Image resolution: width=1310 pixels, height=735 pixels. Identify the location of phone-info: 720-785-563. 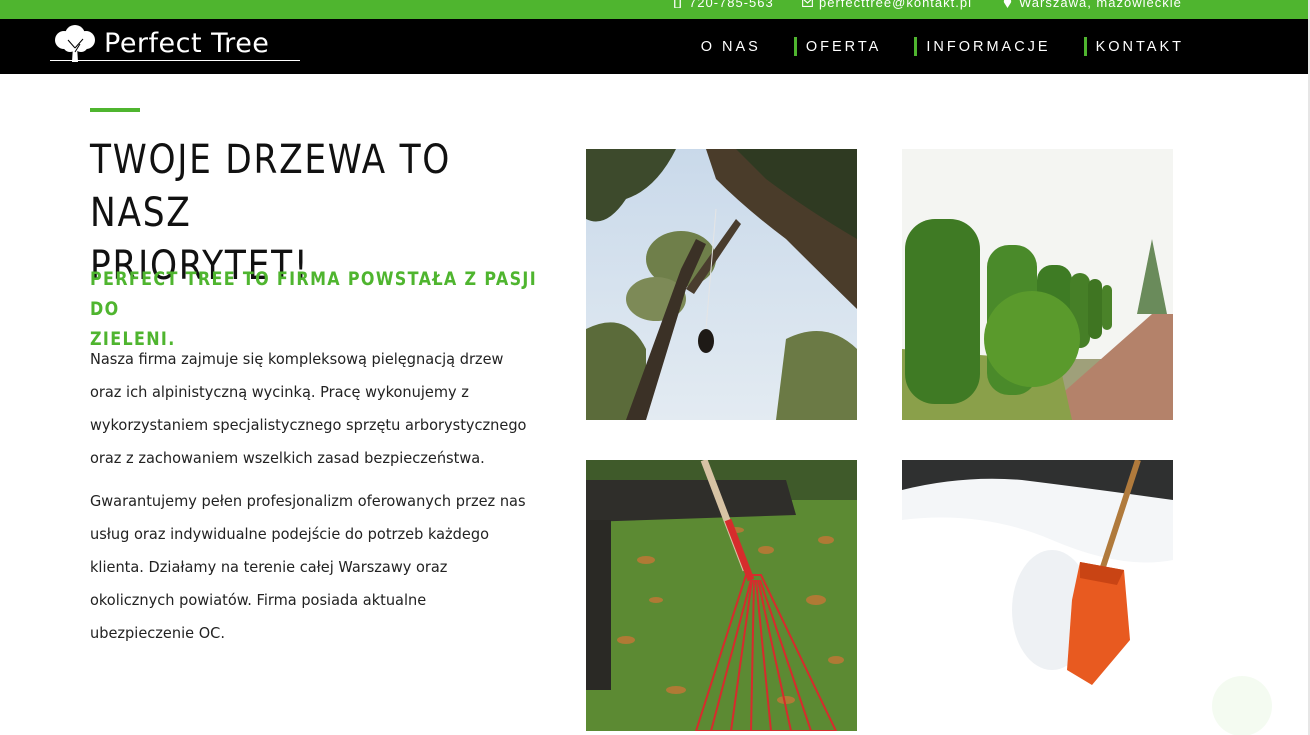
(723, 5).